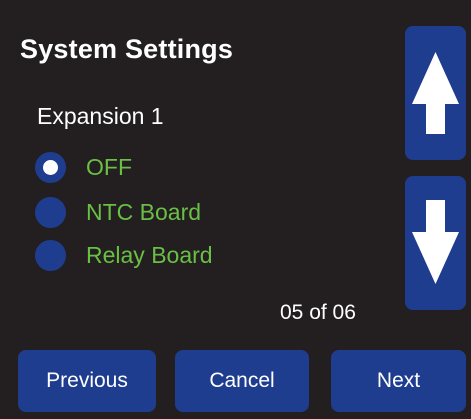 Image resolution: width=471 pixels, height=419 pixels. What do you see at coordinates (50, 167) in the screenshot?
I see `radio-selected-icon` at bounding box center [50, 167].